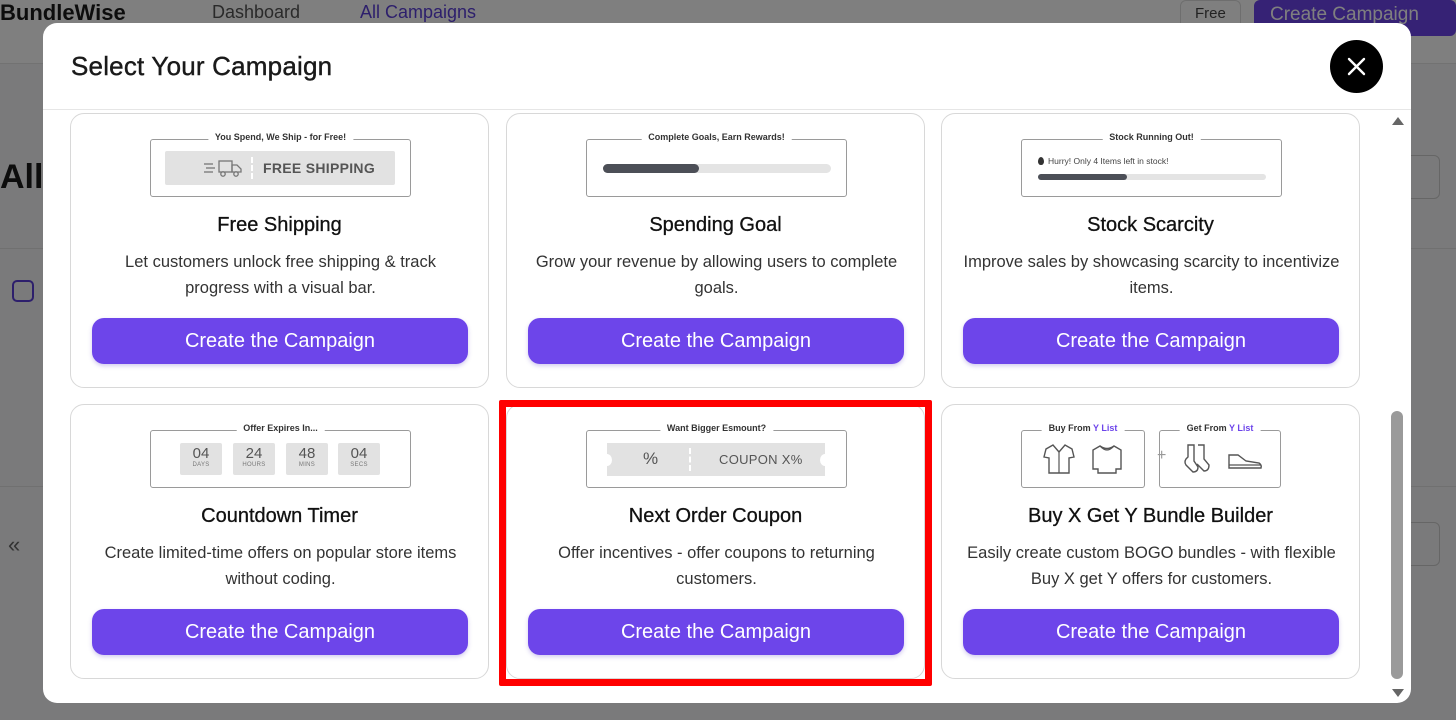  Describe the element at coordinates (716, 137) in the screenshot. I see `preview-caption: Complete Goals, Earn Rewards!` at that location.